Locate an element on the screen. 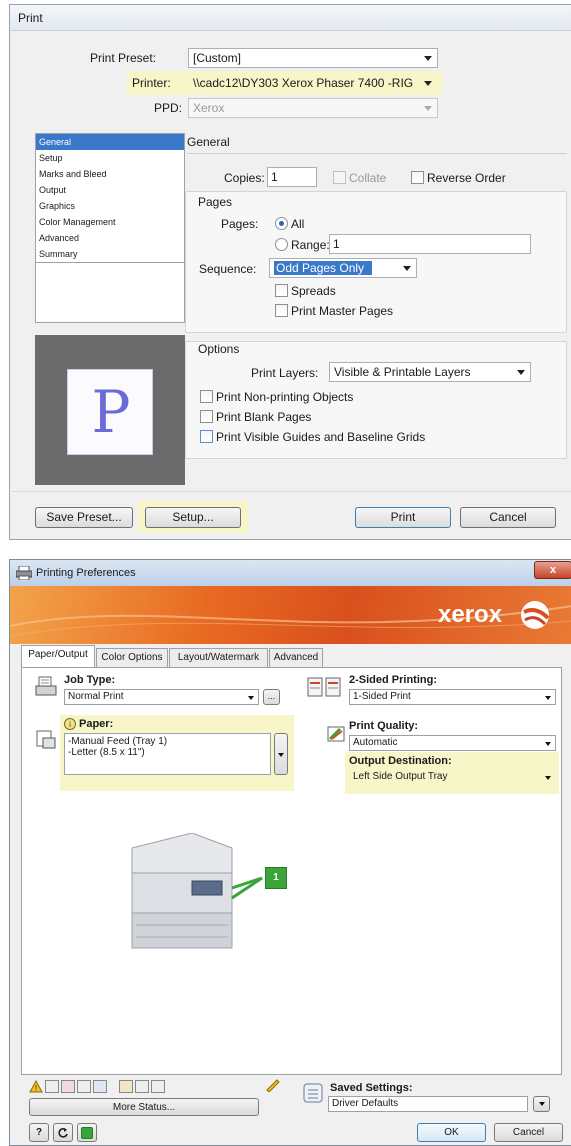 The height and width of the screenshot is (1146, 571). drum-status-icon is located at coordinates (100, 1086).